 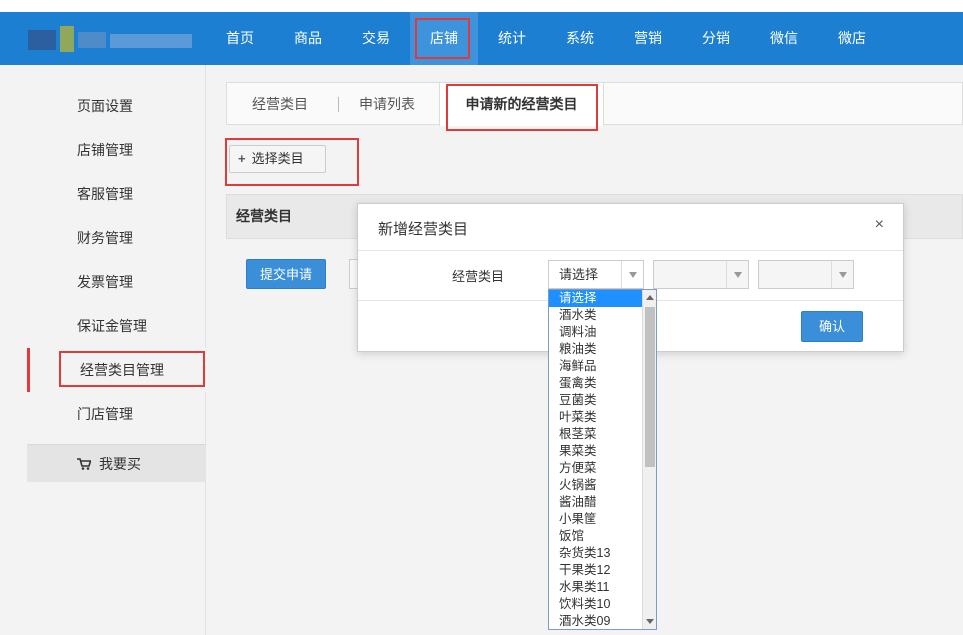 What do you see at coordinates (116, 194) in the screenshot?
I see `sidebar-item-customer-service: 客服管理` at bounding box center [116, 194].